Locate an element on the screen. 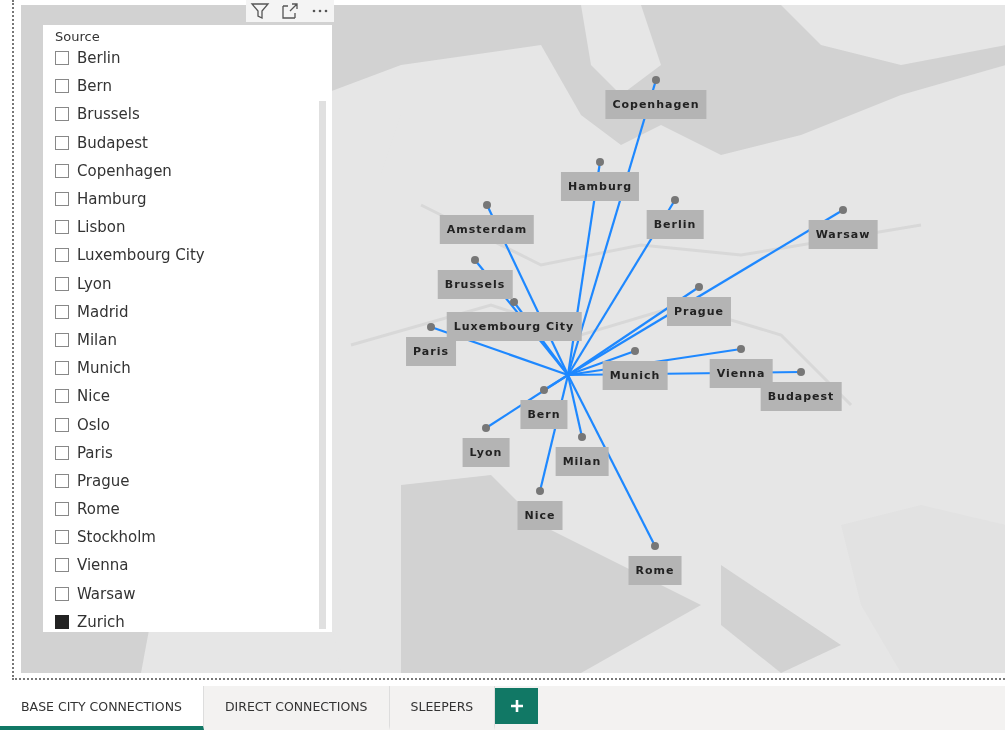  city-label: Copenhagen is located at coordinates (656, 104).